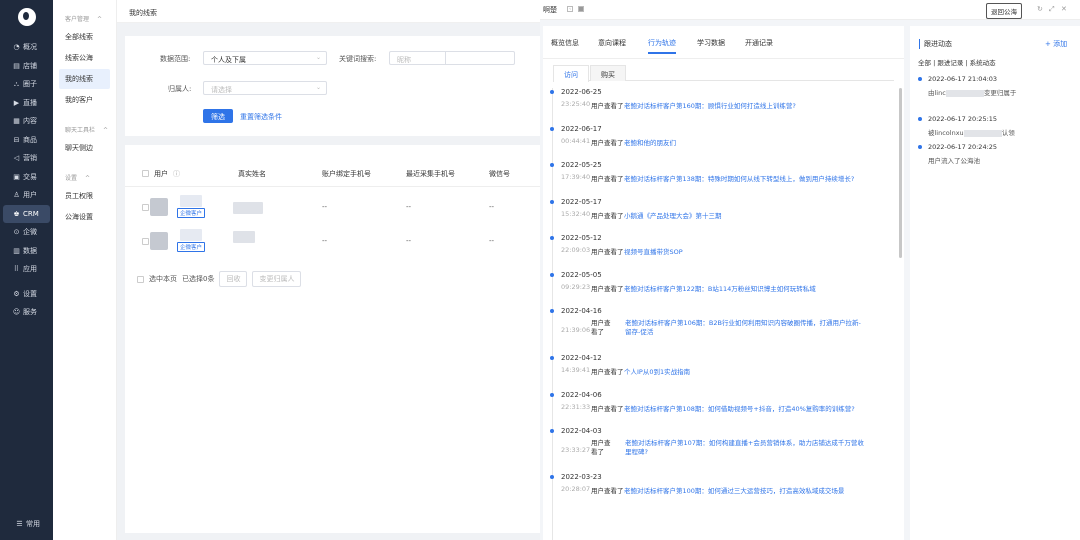  What do you see at coordinates (499, 174) in the screenshot?
I see `col-wechat: 微信号` at bounding box center [499, 174].